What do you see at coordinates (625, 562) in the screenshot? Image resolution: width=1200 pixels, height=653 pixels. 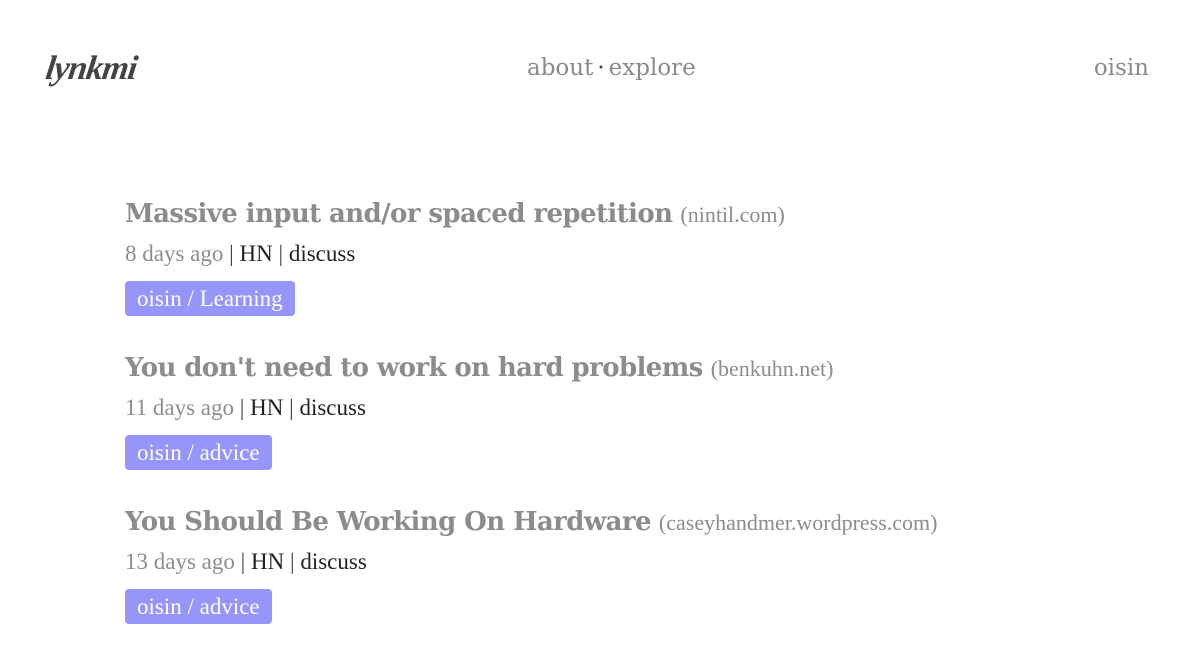 I see `item-meta: 13 days ago | HN | discuss` at bounding box center [625, 562].